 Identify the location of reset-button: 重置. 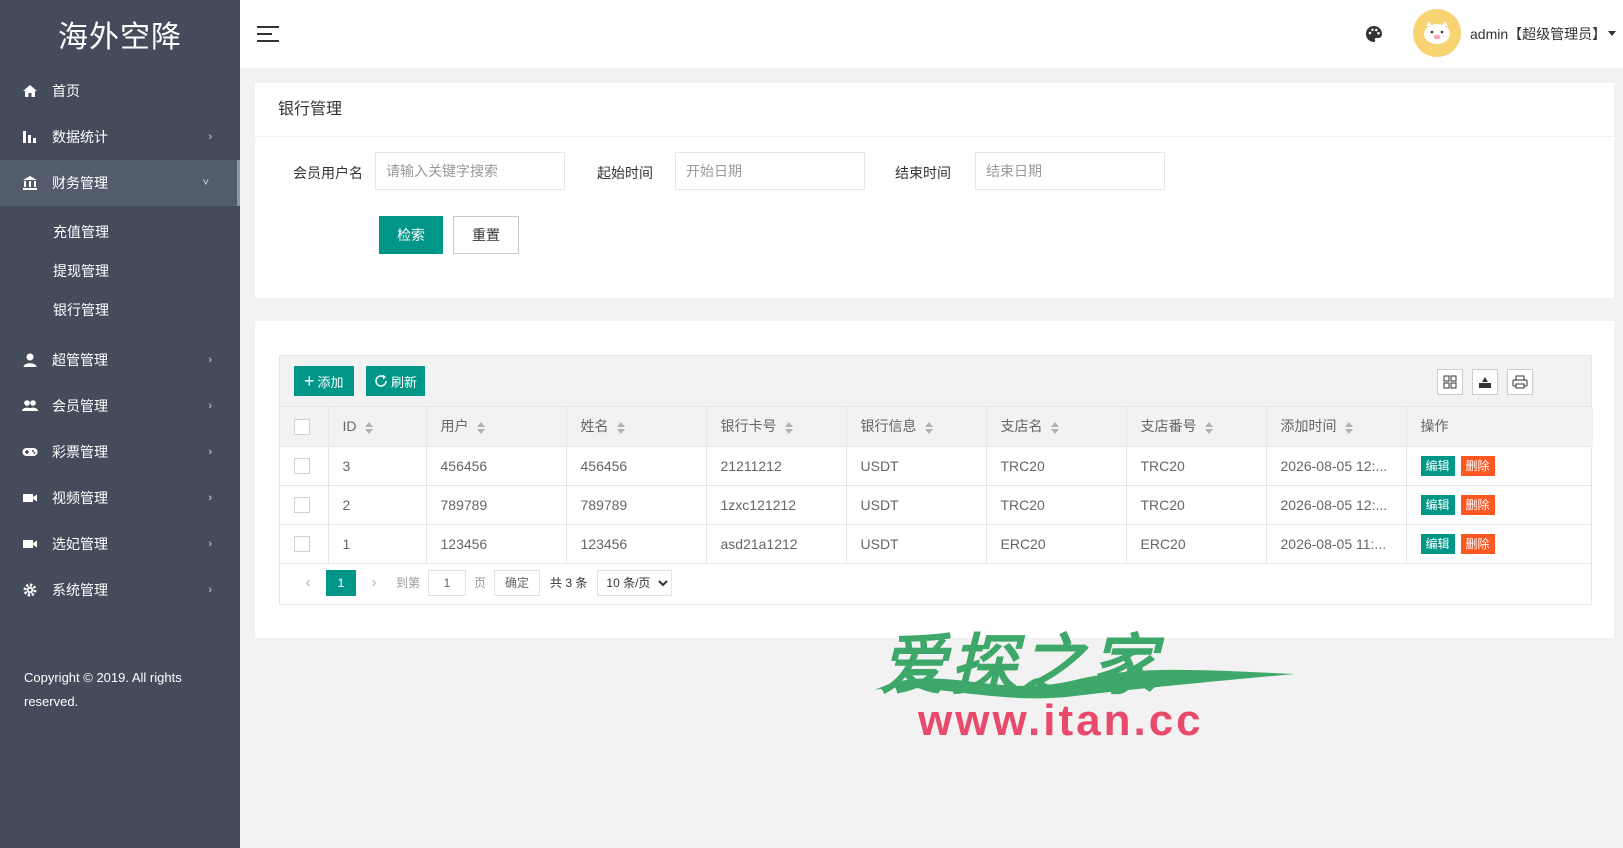
(486, 235).